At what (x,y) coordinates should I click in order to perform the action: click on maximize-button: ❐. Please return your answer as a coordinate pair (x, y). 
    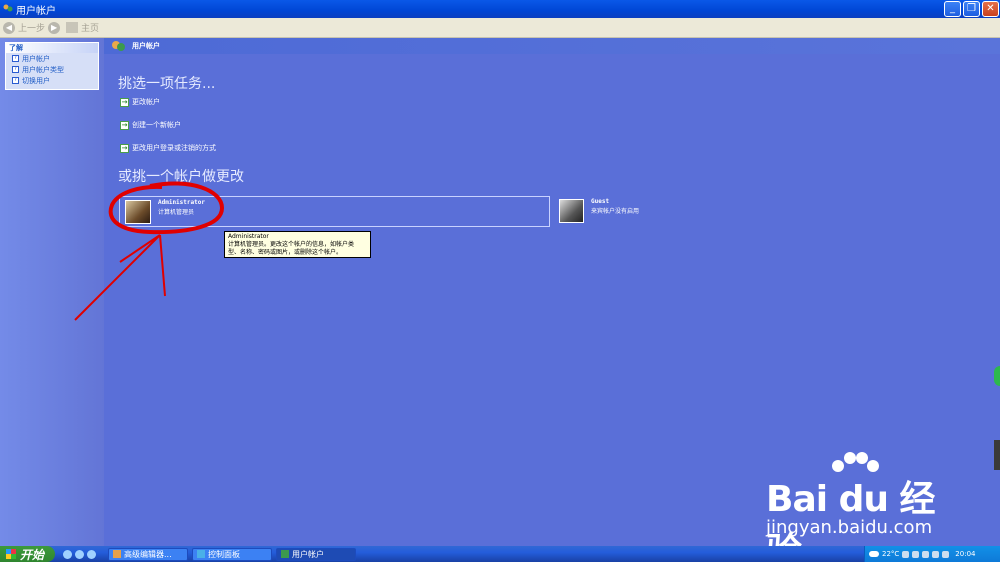
    Looking at the image, I should click on (971, 9).